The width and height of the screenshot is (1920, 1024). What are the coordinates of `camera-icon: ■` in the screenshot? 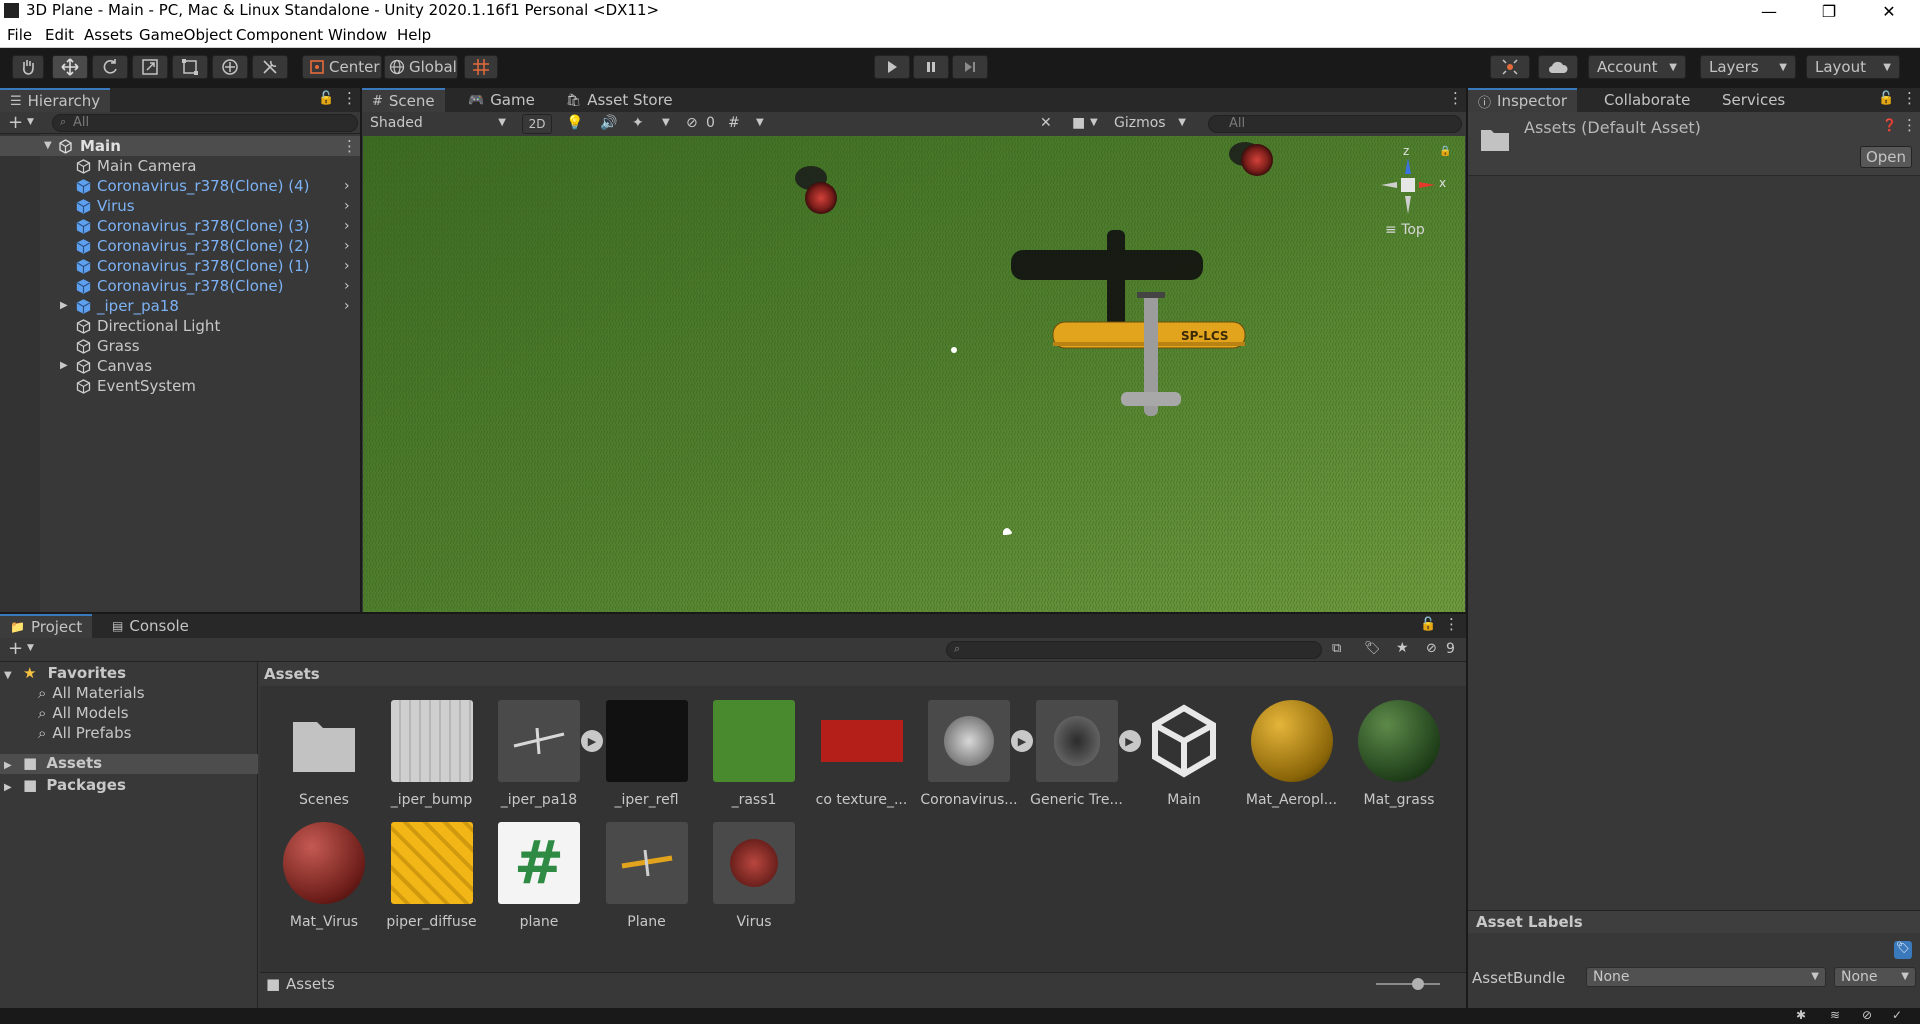 It's located at (1078, 123).